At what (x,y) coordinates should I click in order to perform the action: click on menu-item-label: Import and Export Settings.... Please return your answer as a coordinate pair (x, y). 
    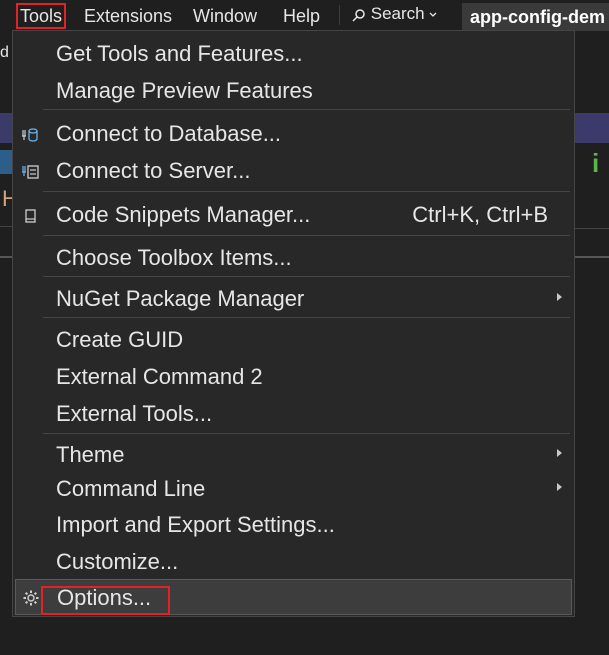
    Looking at the image, I should click on (195, 524).